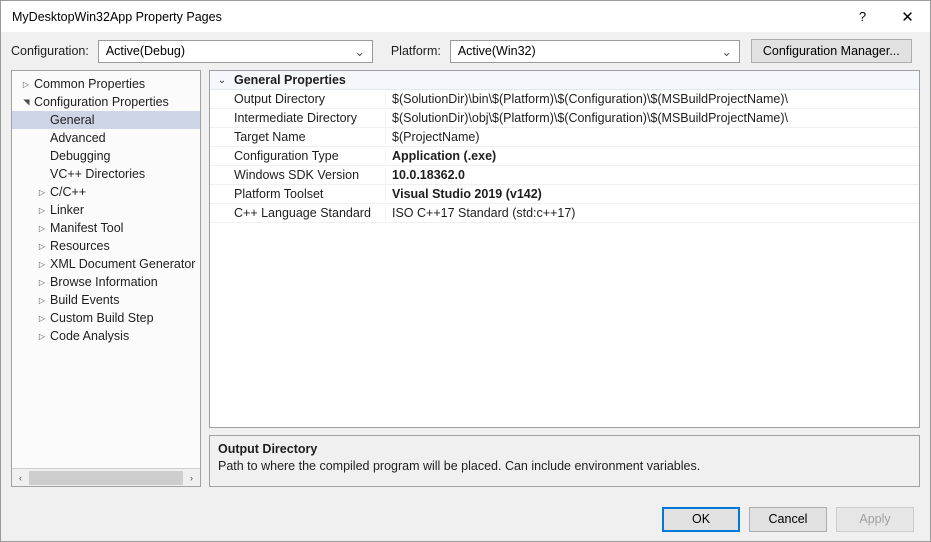 This screenshot has width=931, height=542. What do you see at coordinates (72, 120) in the screenshot?
I see `tree-item-label: General` at bounding box center [72, 120].